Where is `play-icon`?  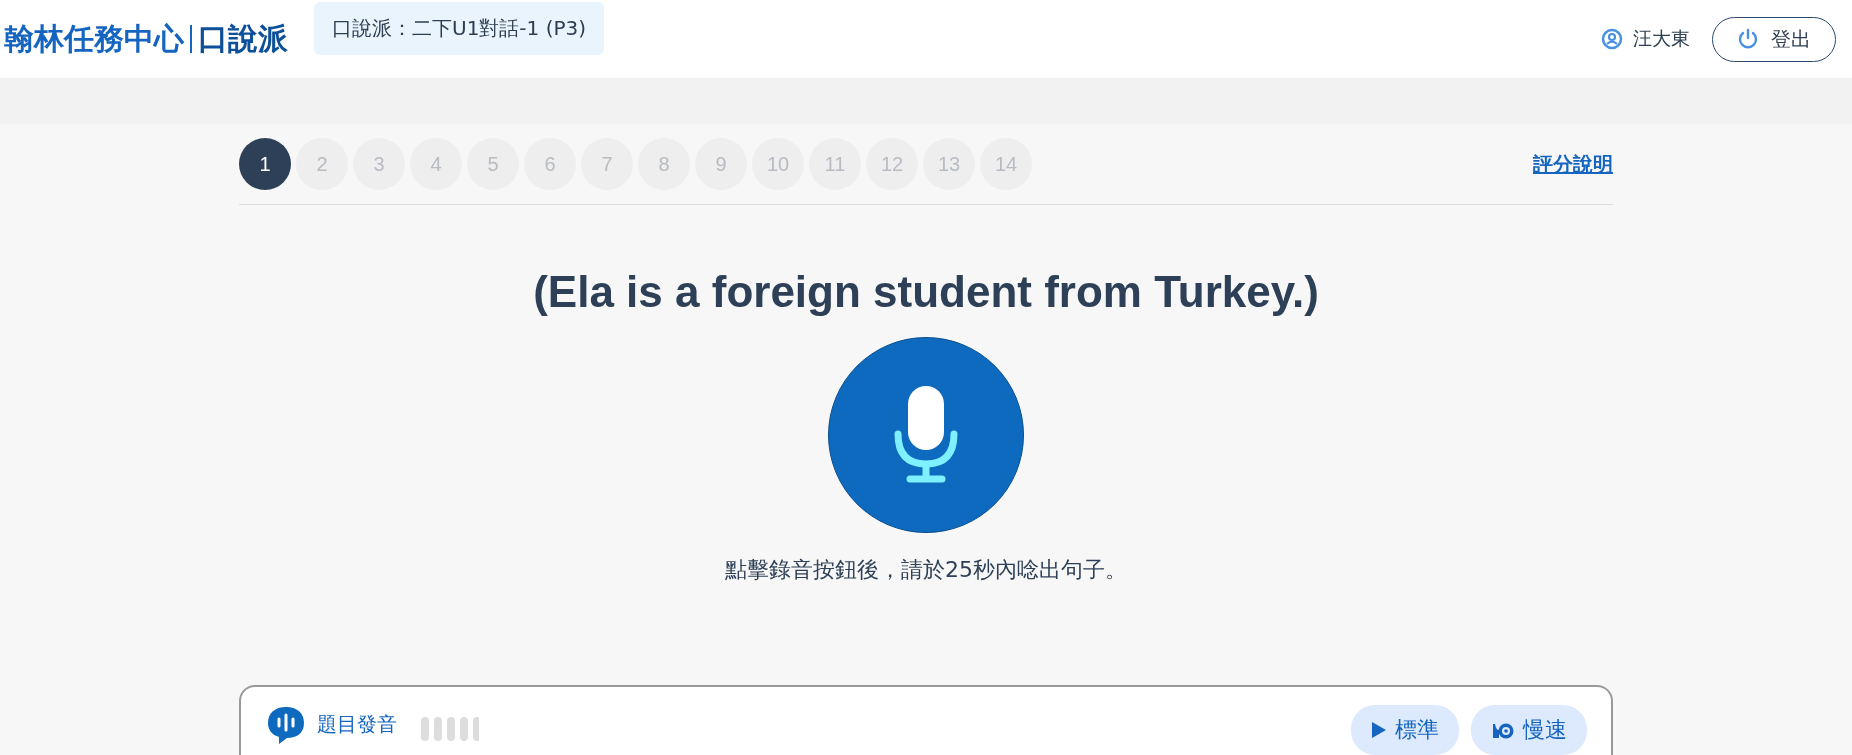
play-icon is located at coordinates (1379, 730).